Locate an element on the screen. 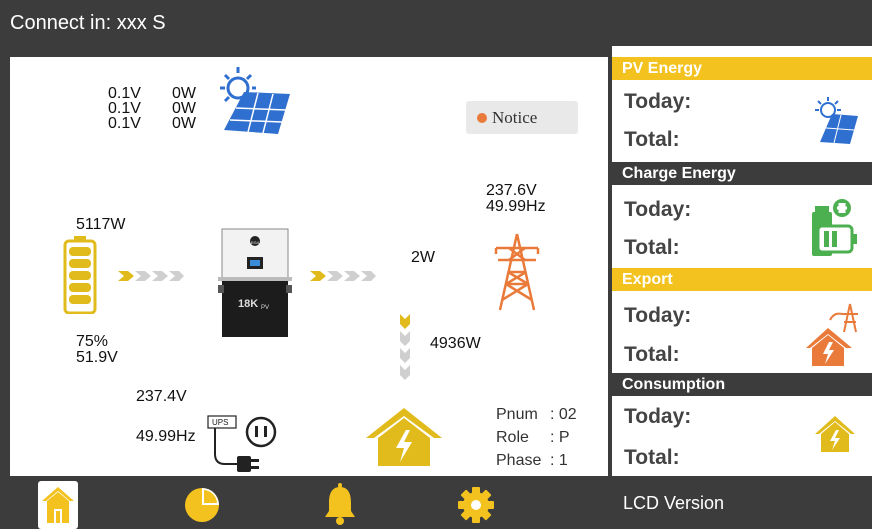  grid-power: 2W is located at coordinates (423, 257).